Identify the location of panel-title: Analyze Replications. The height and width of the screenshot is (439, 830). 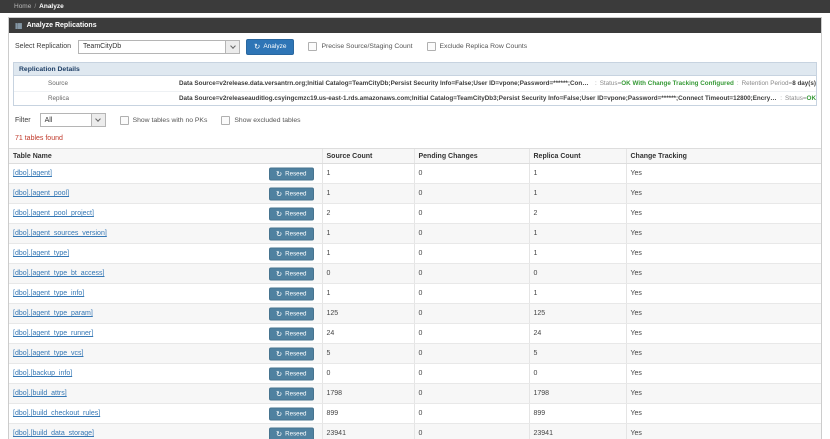
(61, 25).